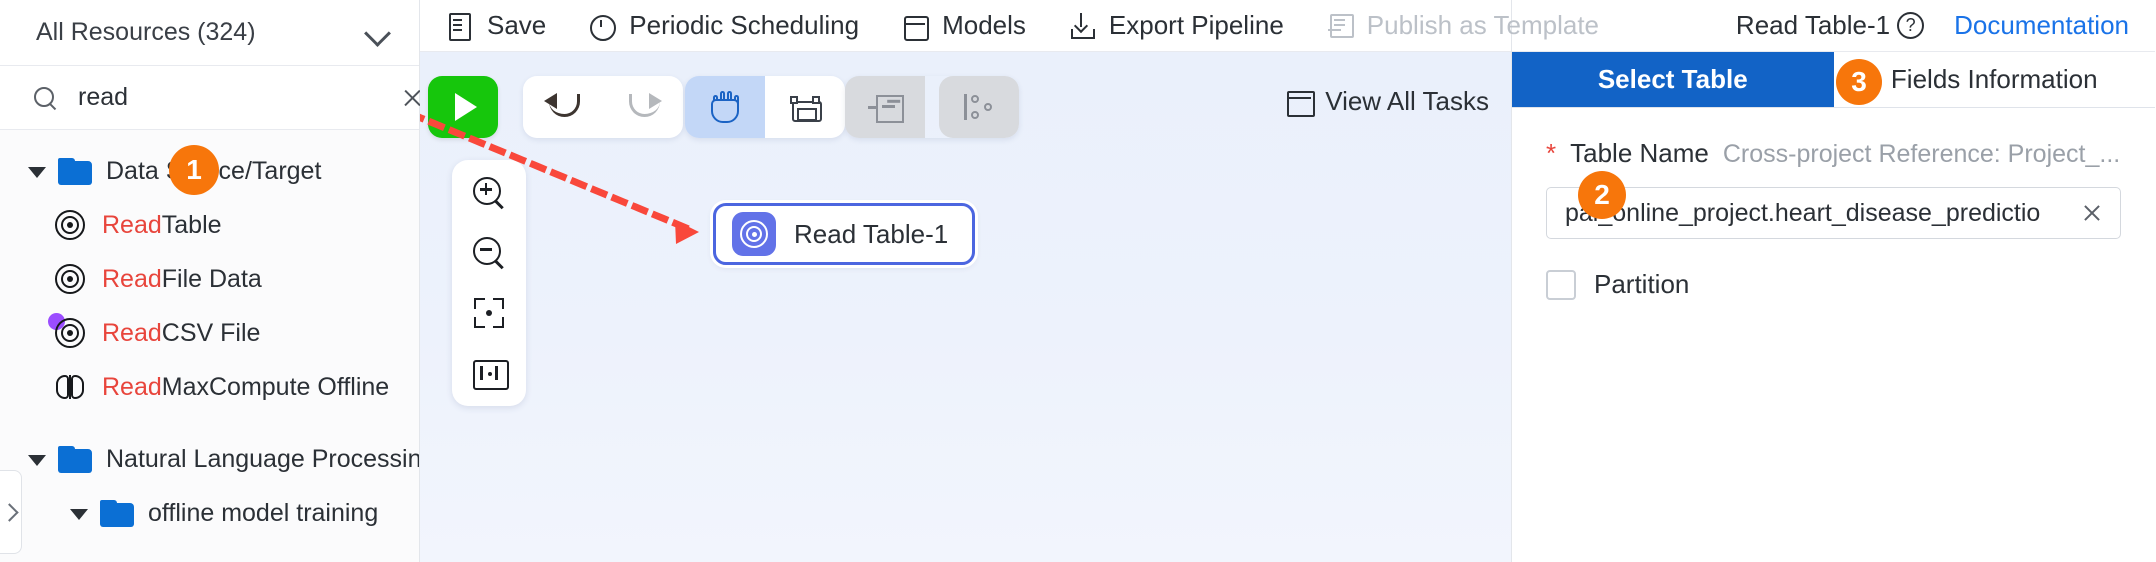 The height and width of the screenshot is (562, 2156). Describe the element at coordinates (1994, 79) in the screenshot. I see `tab-fields-information-label: Fields Information` at that location.